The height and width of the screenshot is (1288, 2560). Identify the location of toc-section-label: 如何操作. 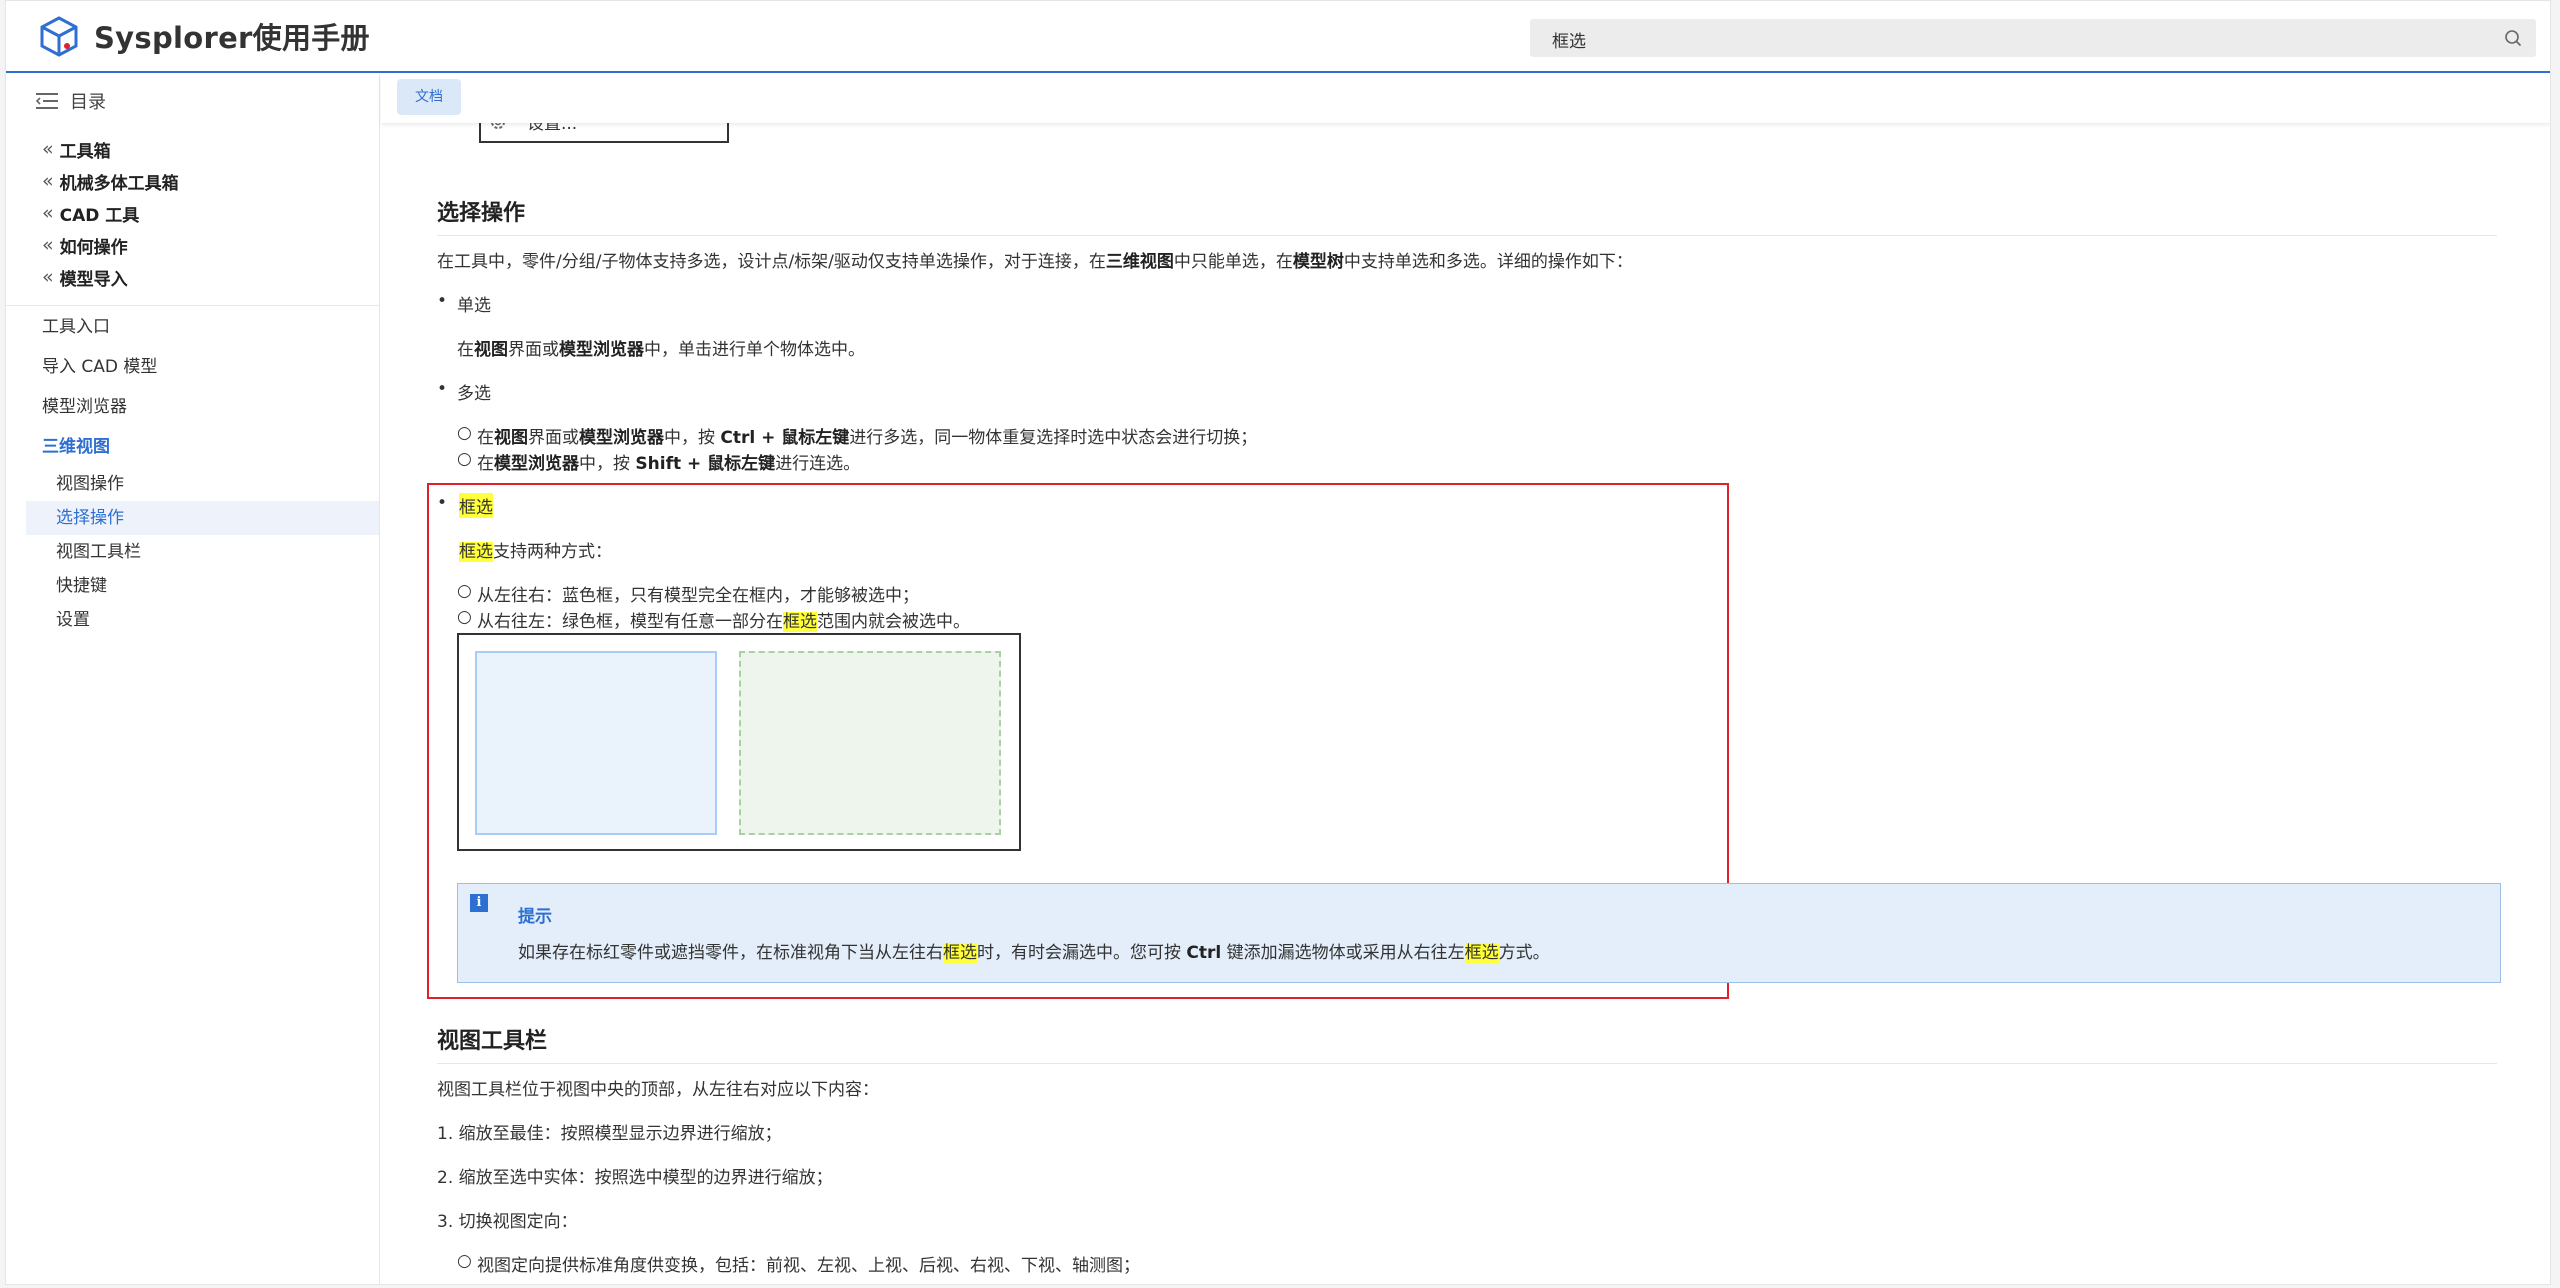
(93, 247).